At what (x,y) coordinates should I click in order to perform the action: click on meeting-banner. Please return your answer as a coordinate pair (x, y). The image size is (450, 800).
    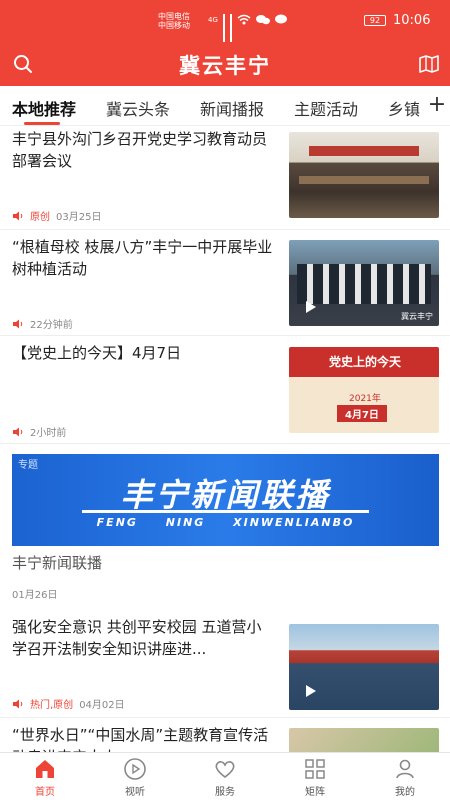
    Looking at the image, I should click on (364, 151).